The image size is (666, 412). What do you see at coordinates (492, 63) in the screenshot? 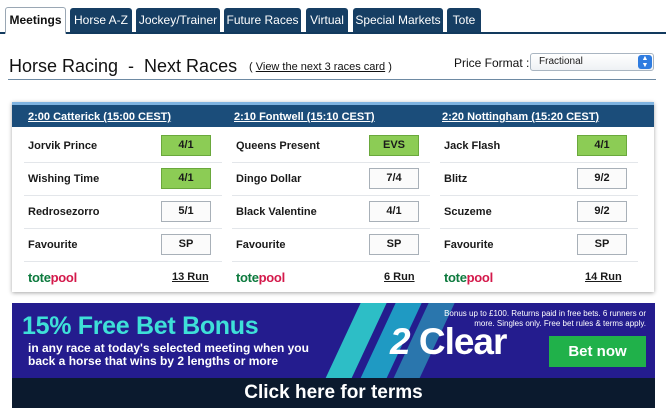
I see `price-format-label: Price Format :` at bounding box center [492, 63].